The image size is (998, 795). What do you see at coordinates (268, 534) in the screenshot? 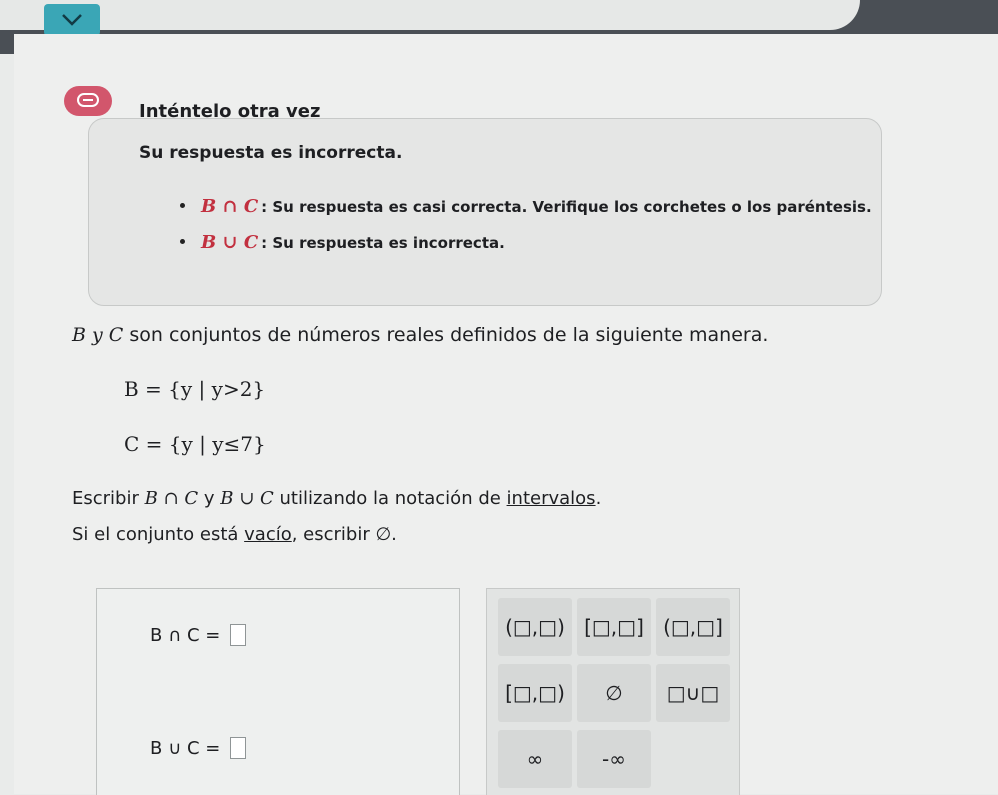
I see `vacio-link: vacío` at bounding box center [268, 534].